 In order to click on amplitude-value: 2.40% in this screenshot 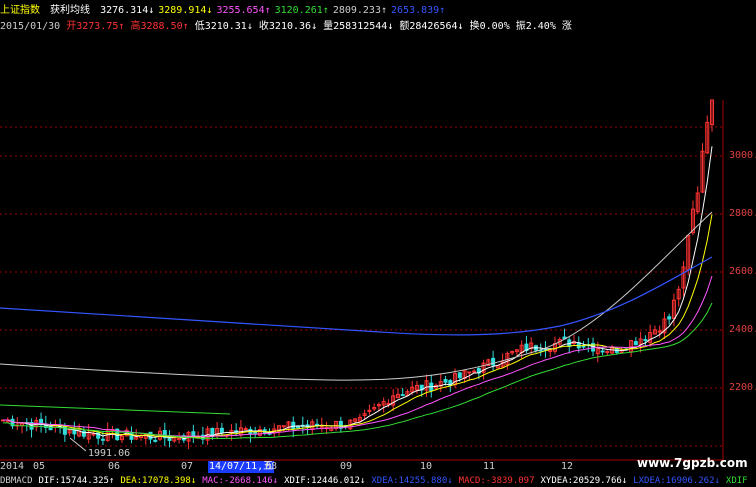, I will do `click(540, 26)`.